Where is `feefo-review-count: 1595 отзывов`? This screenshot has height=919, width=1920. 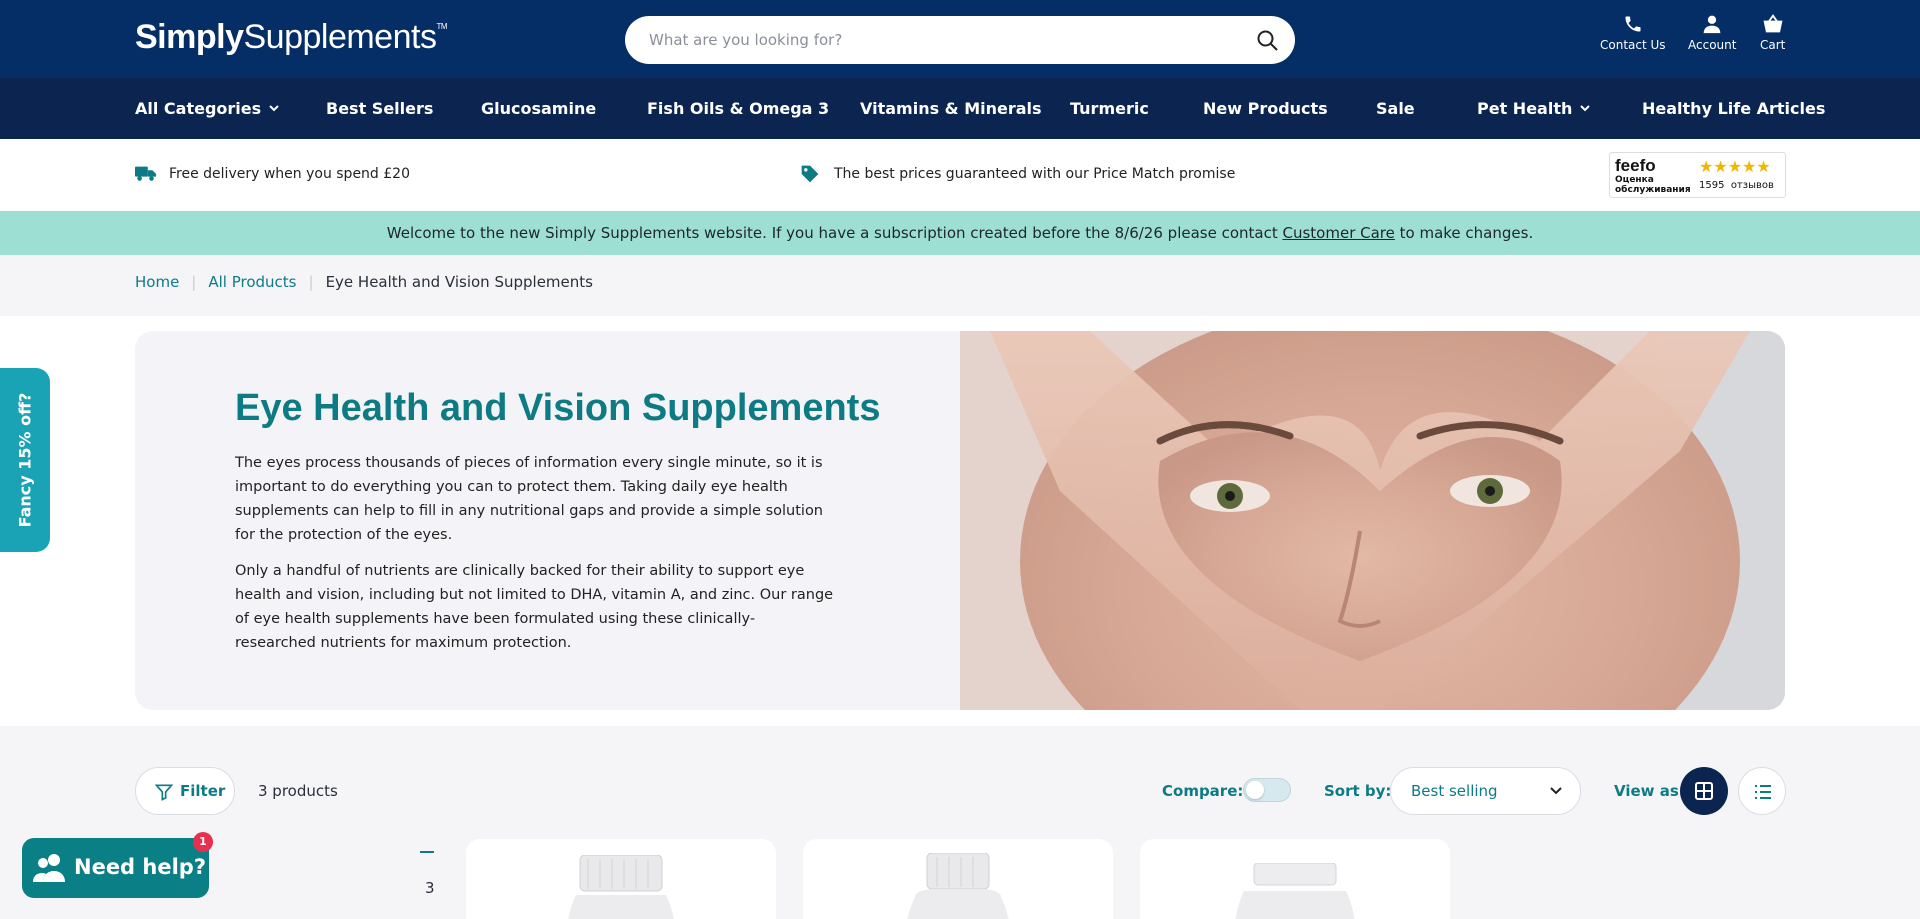
feefo-review-count: 1595 отзывов is located at coordinates (1736, 185).